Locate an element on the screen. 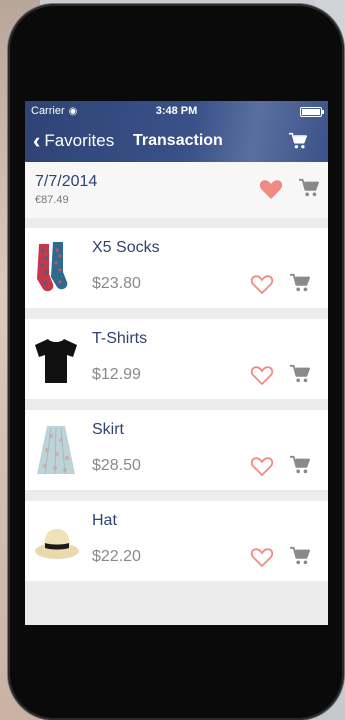 The width and height of the screenshot is (345, 720). navigation-bar: Carrier ◉ 3:48 PM ‹ Favorites Transaction is located at coordinates (176, 131).